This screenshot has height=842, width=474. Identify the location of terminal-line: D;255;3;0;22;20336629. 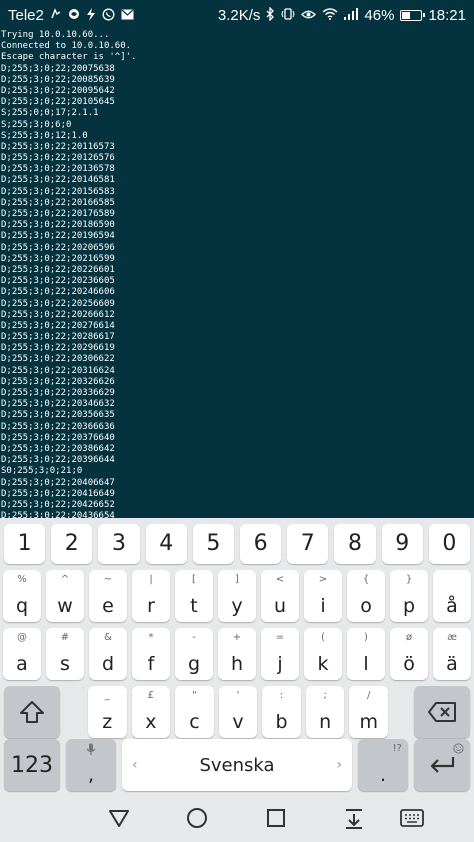
(58, 393).